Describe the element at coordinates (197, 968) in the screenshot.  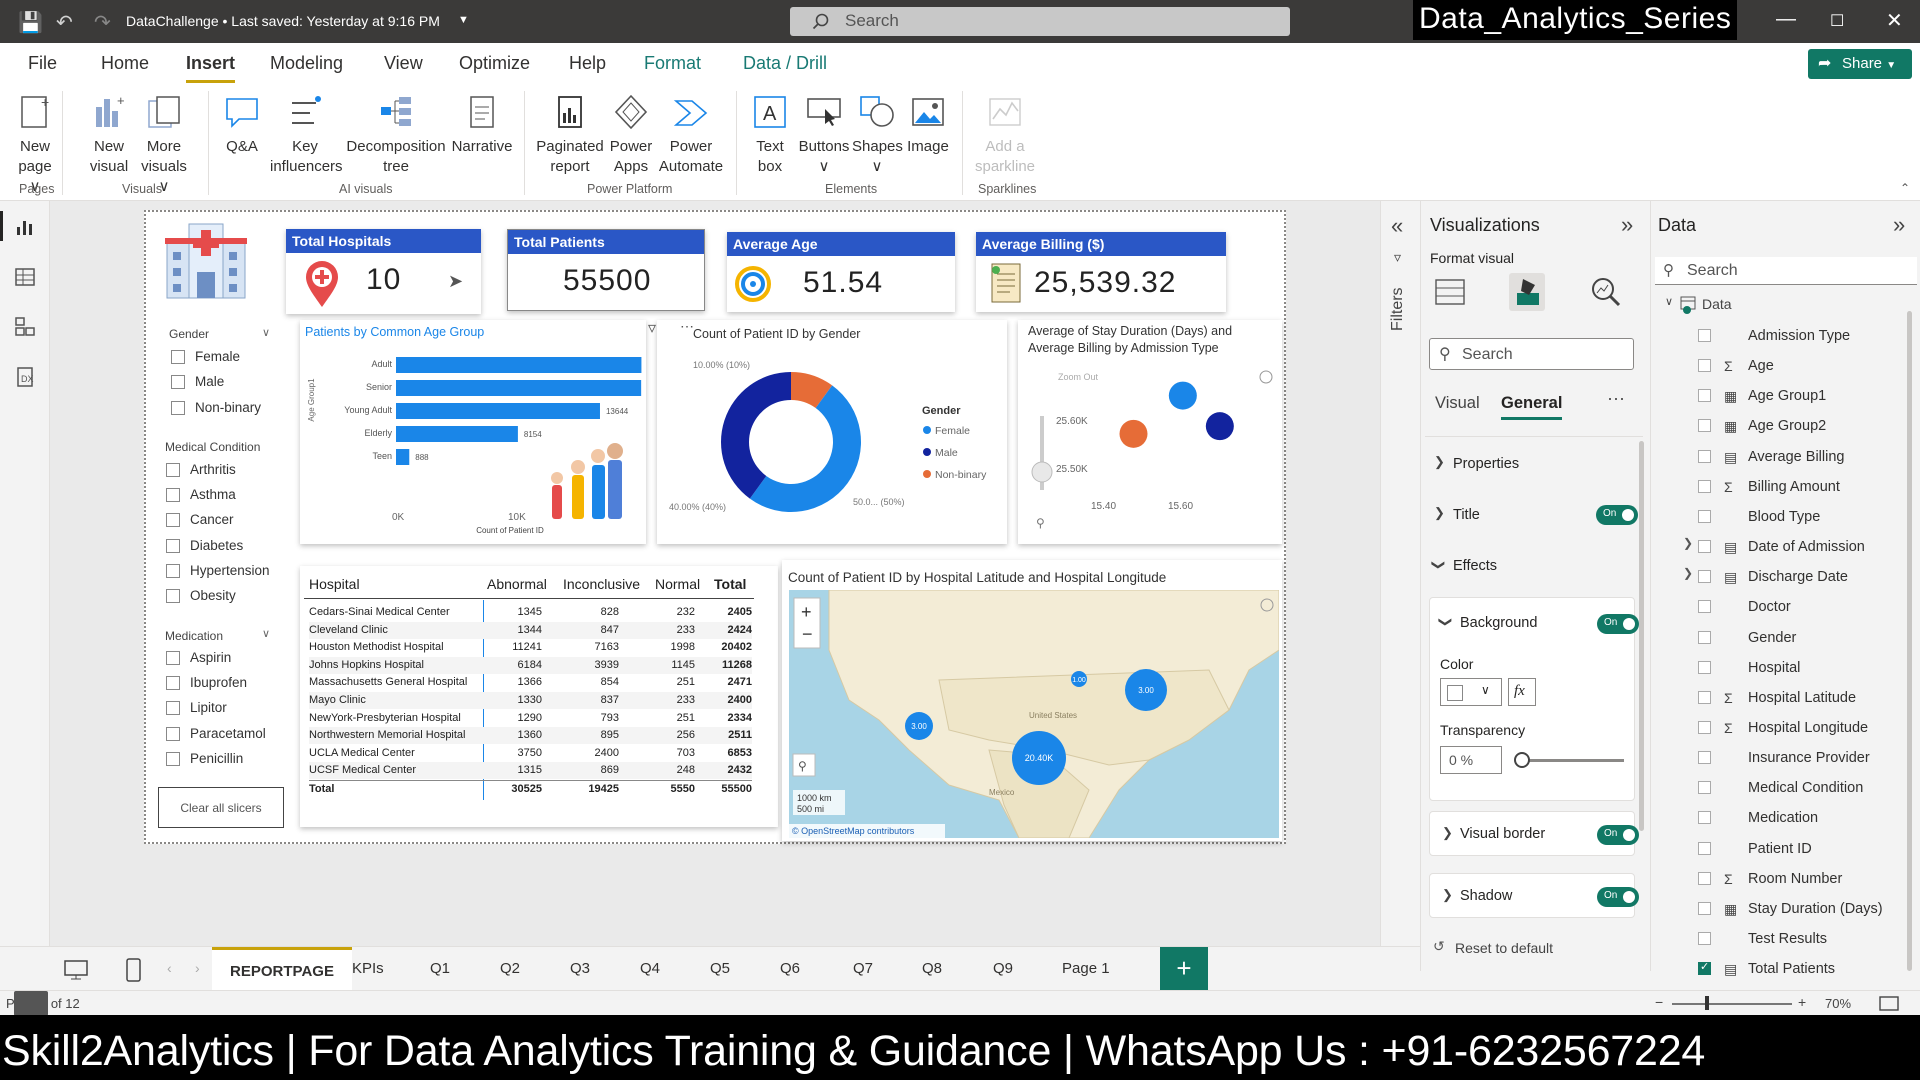
I see `next-page-icon: ›` at that location.